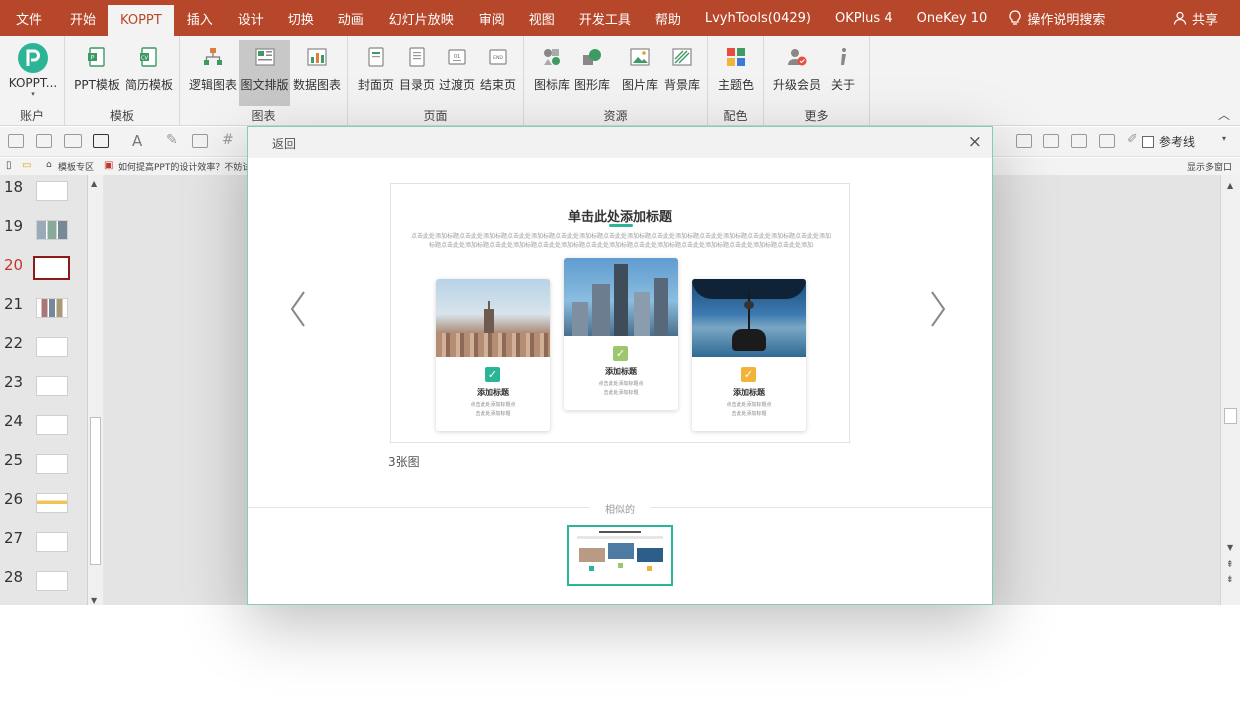 Image resolution: width=1240 pixels, height=716 pixels. I want to click on tab-okplus: OKPlus 4, so click(864, 18).